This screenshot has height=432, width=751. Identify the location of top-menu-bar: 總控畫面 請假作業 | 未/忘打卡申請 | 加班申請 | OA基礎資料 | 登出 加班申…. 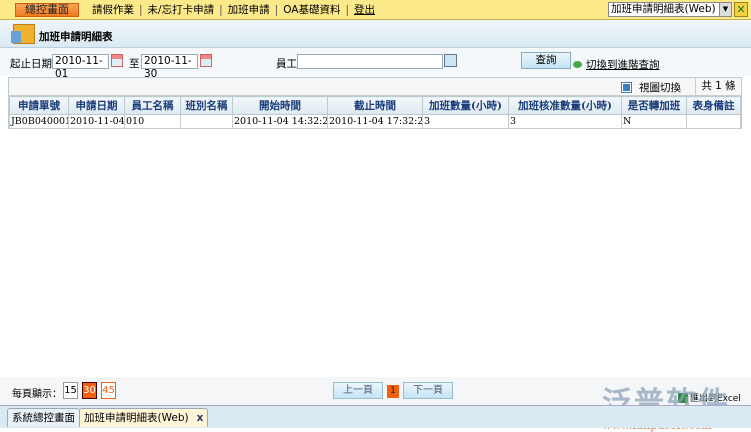
(375, 10).